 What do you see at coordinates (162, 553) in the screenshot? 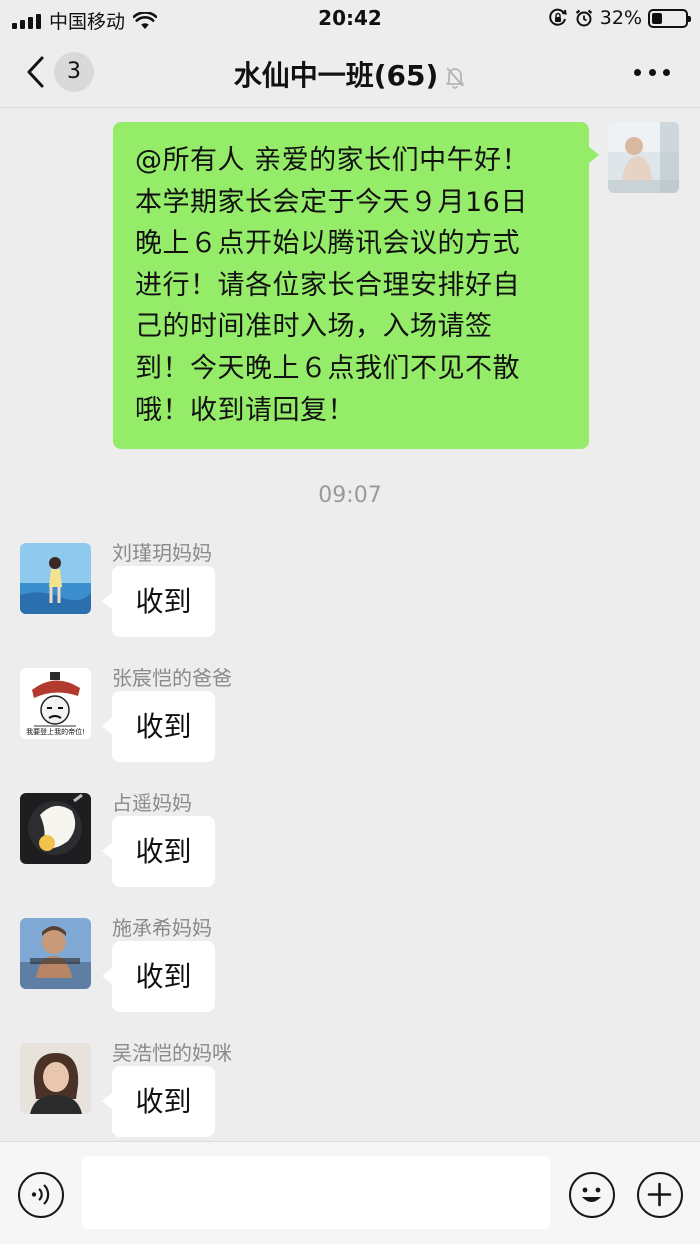
I see `sender-name: 刘瑾玥妈妈` at bounding box center [162, 553].